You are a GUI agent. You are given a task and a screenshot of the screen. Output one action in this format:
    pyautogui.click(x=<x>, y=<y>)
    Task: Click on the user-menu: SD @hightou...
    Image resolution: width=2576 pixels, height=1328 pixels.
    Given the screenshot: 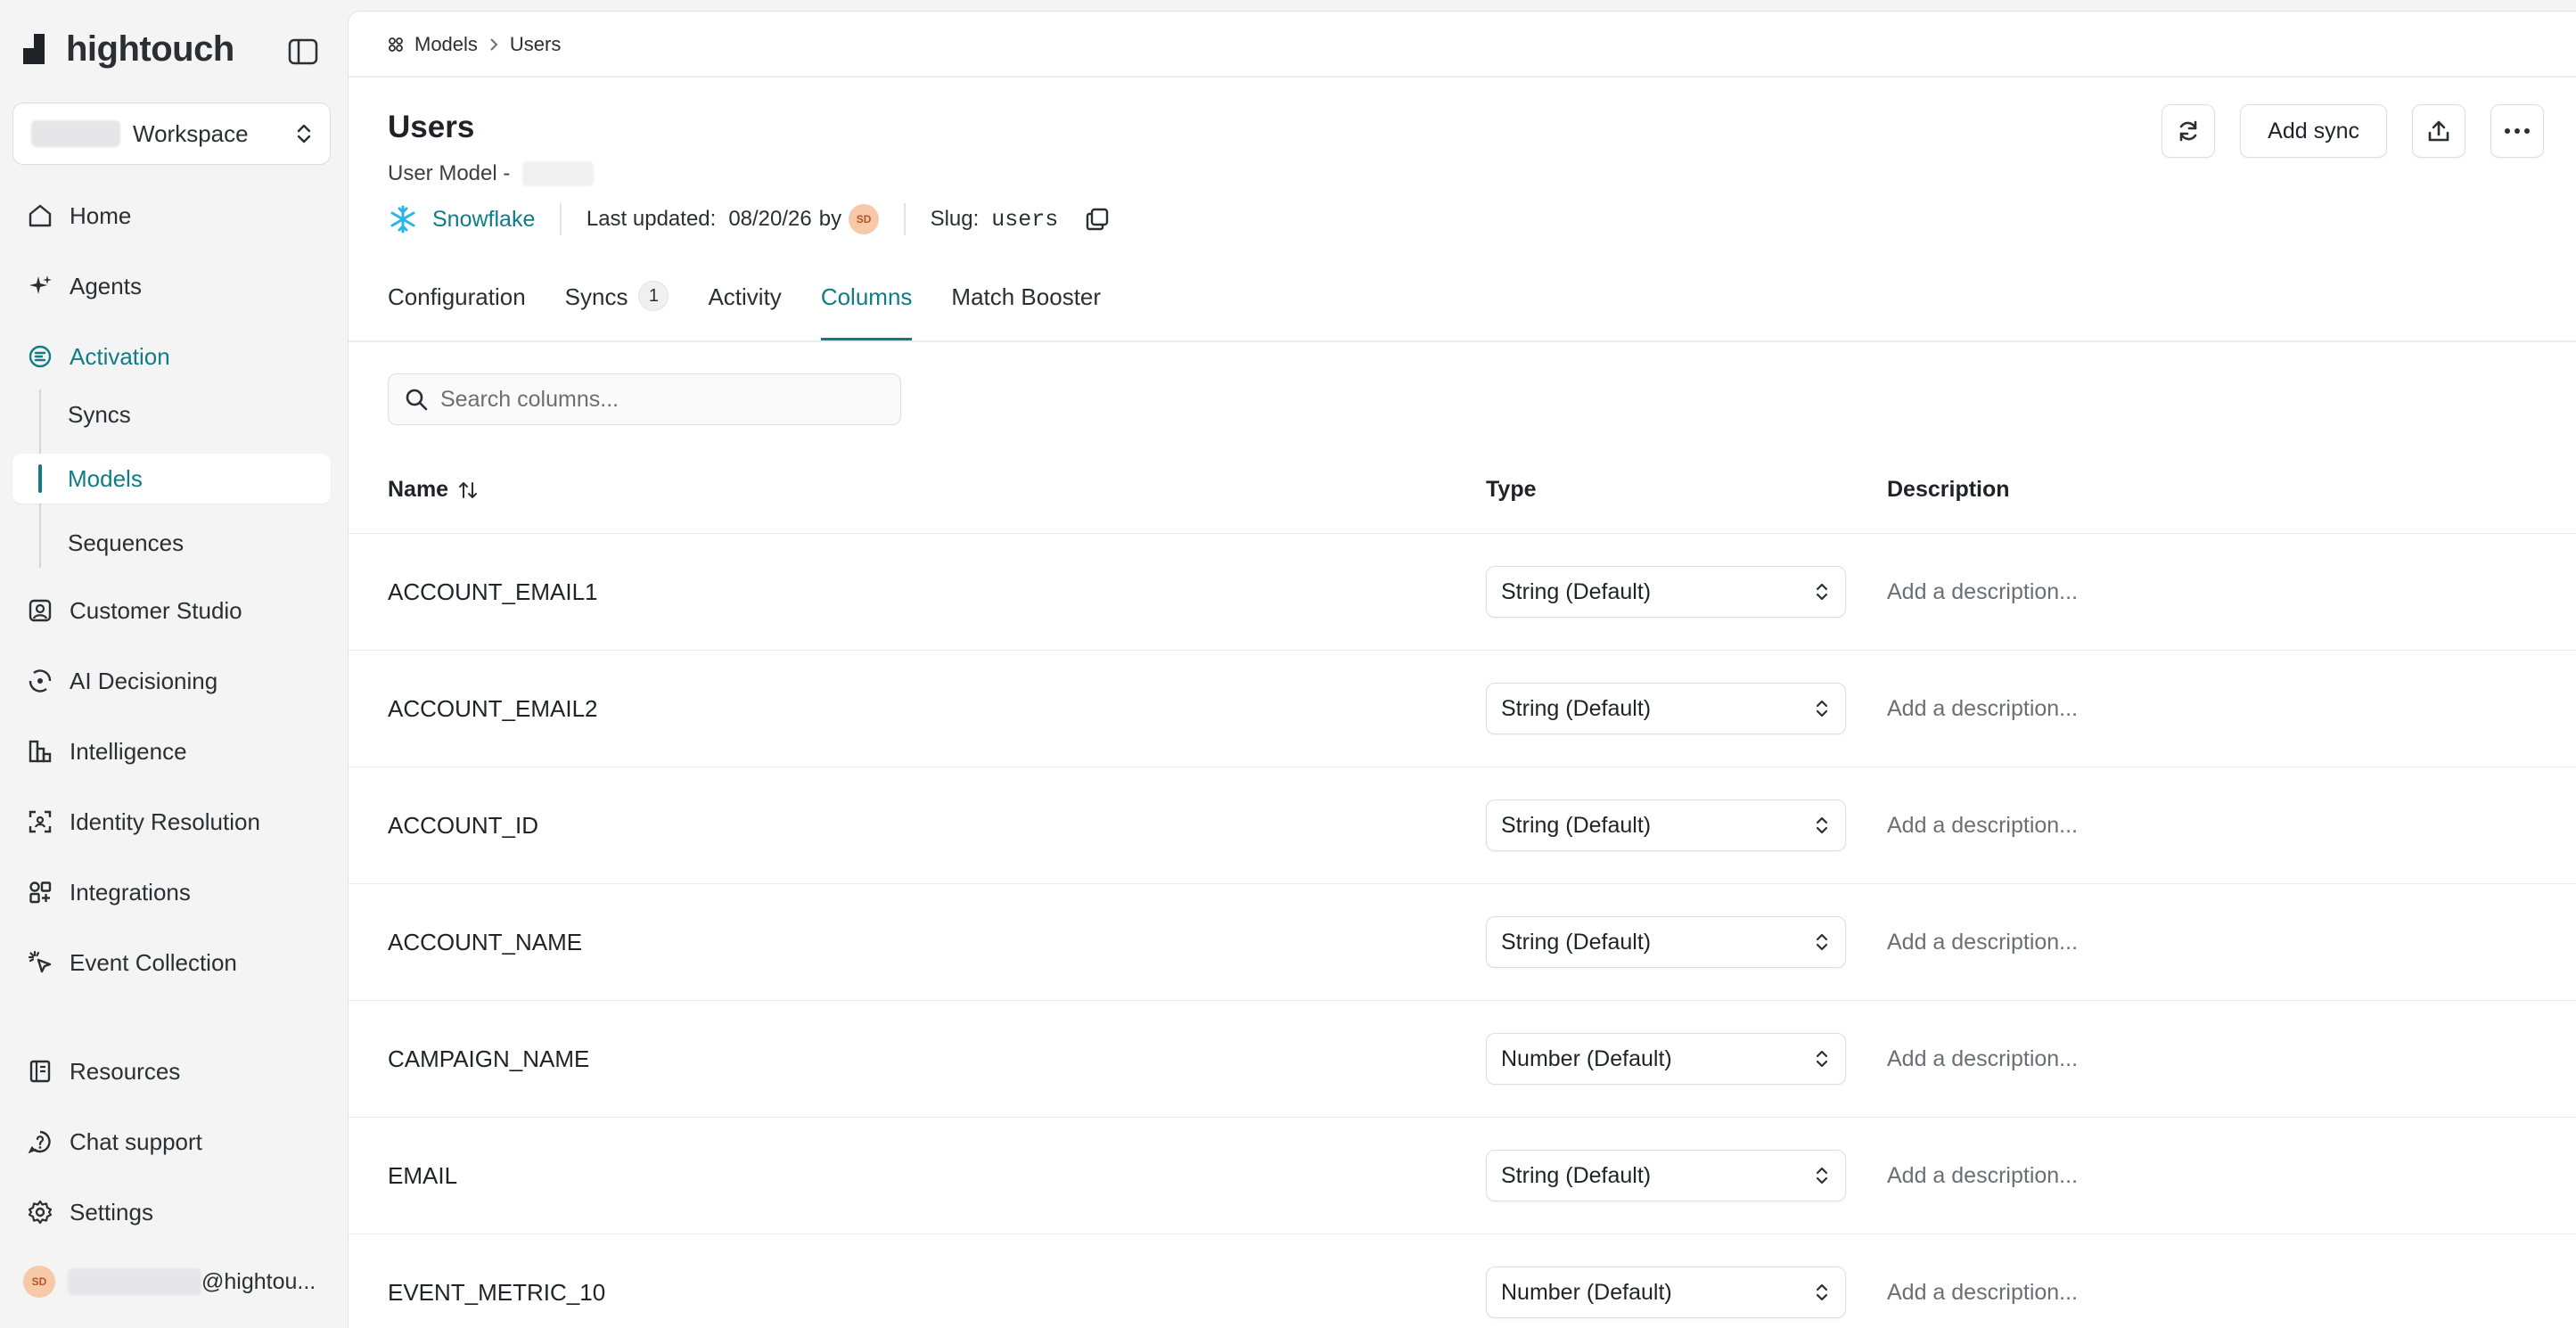 What is the action you would take?
    pyautogui.click(x=169, y=1282)
    